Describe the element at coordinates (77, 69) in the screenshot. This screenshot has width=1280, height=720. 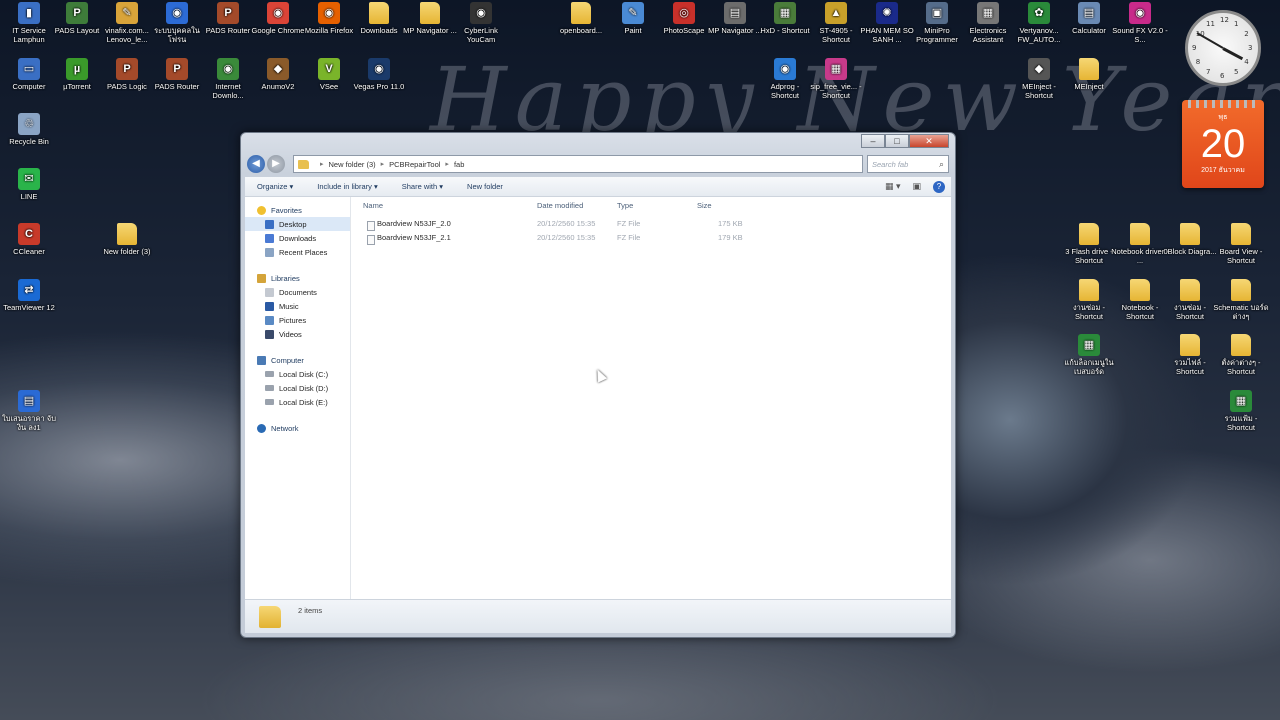
I see `app-icon: µ` at that location.